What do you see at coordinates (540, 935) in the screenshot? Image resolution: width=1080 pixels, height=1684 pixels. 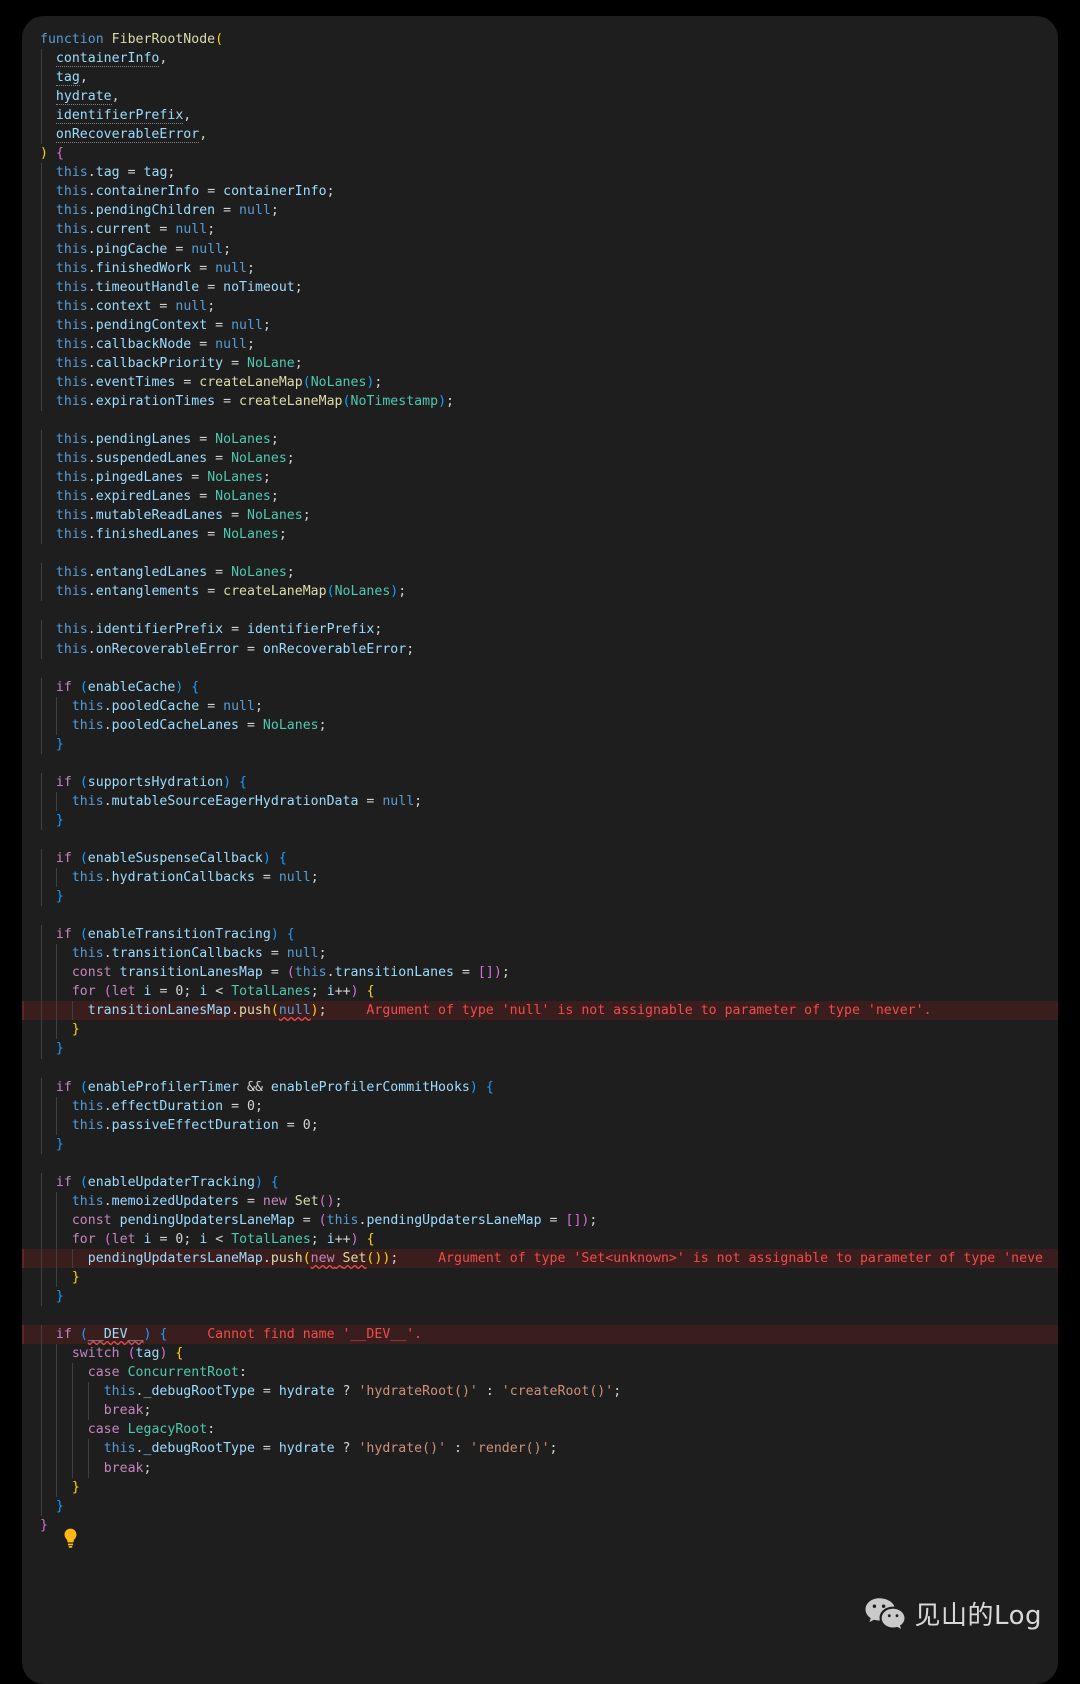 I see `code-line: if (enableTransitionTracing) {` at bounding box center [540, 935].